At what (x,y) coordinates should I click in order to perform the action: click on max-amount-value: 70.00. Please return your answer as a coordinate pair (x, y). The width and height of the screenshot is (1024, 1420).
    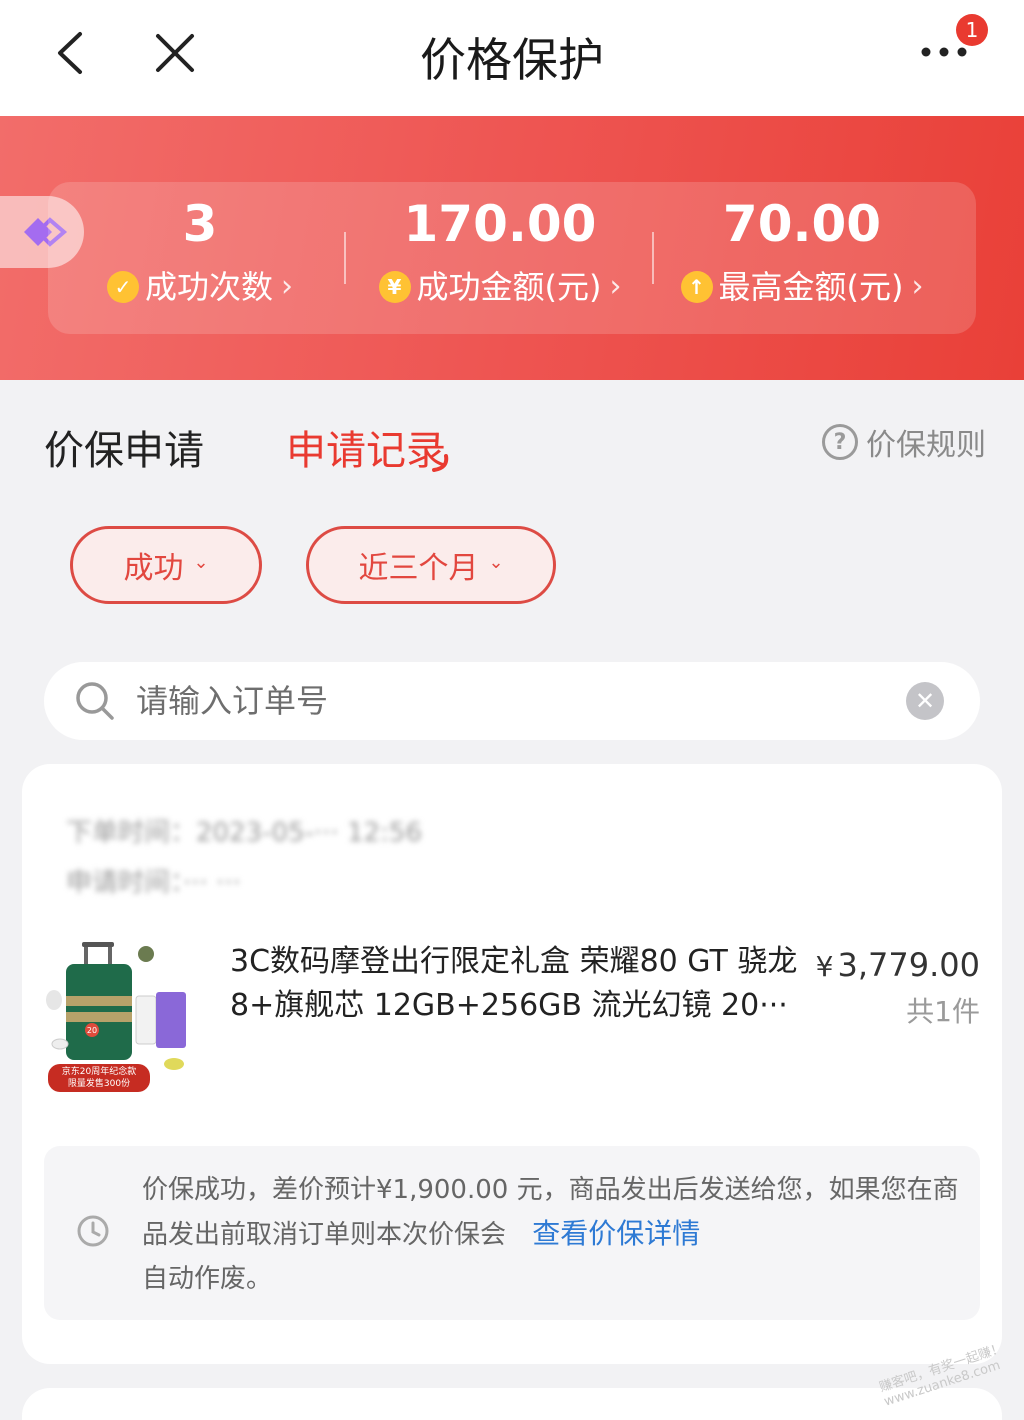
    Looking at the image, I should click on (802, 224).